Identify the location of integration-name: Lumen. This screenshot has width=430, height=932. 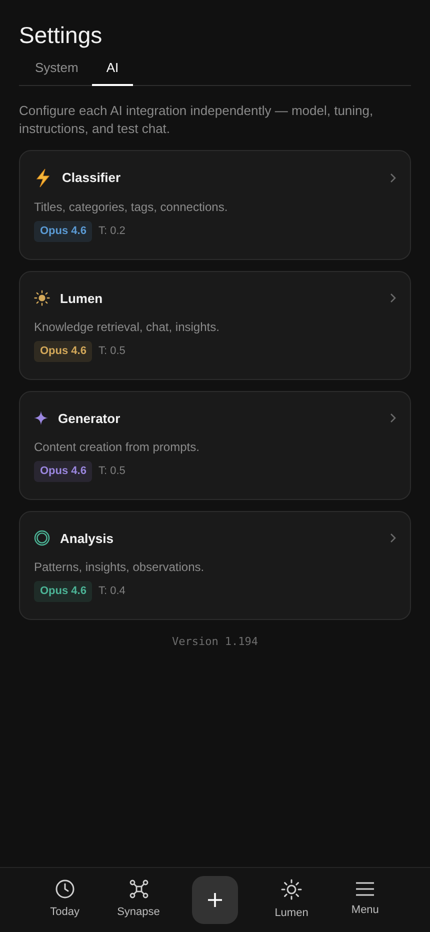
(82, 299).